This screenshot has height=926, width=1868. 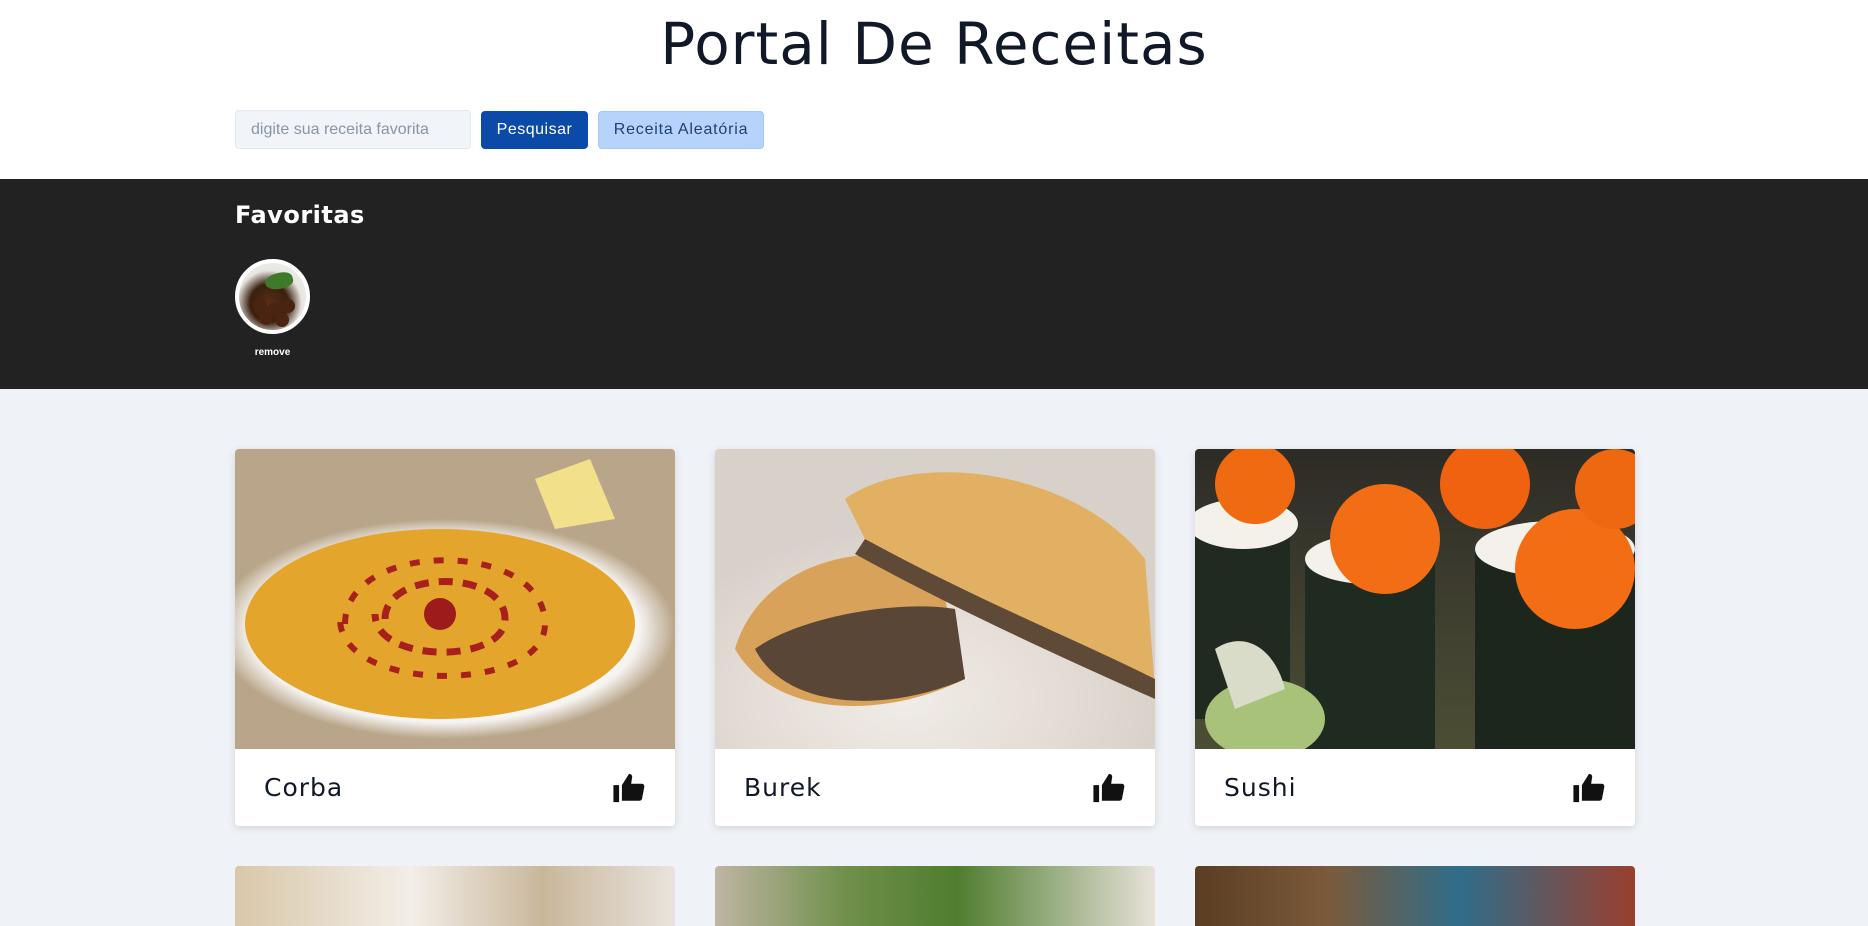 What do you see at coordinates (272, 296) in the screenshot?
I see `favorite-thumbnail` at bounding box center [272, 296].